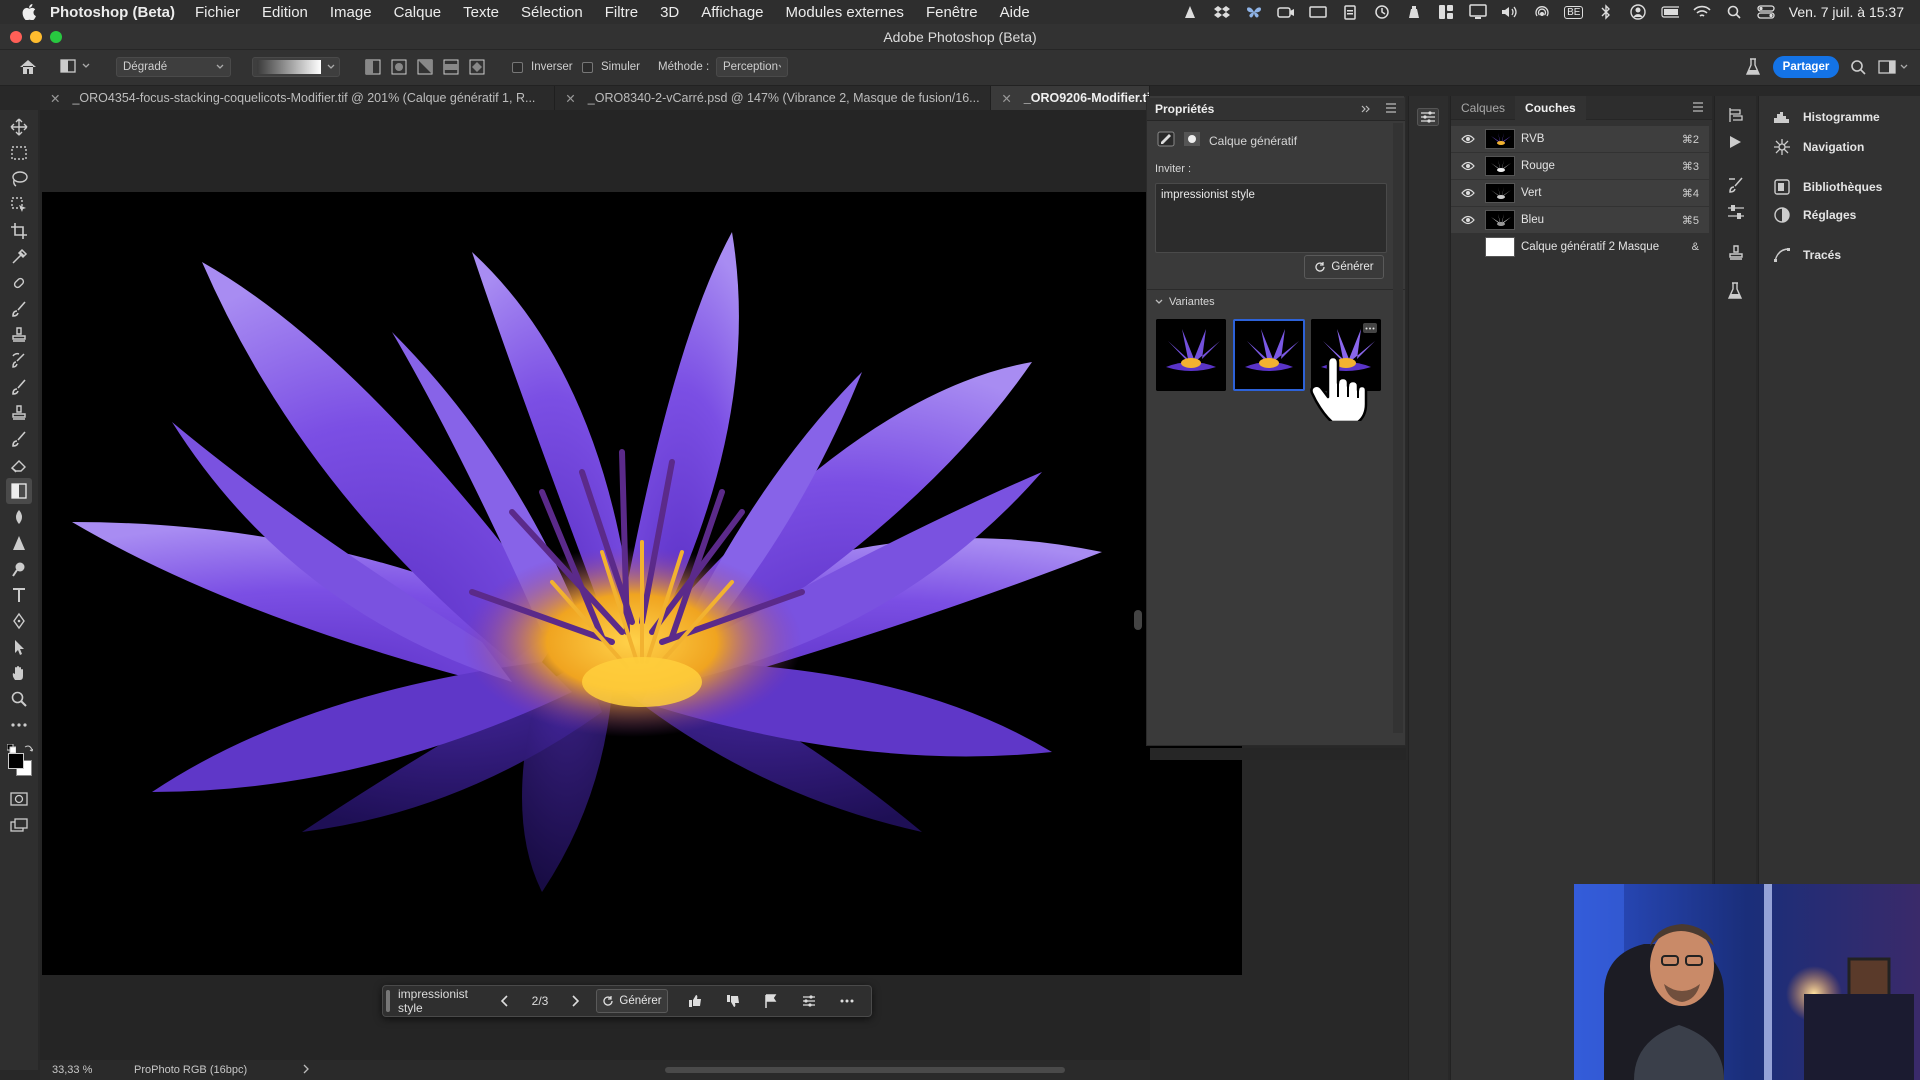 The height and width of the screenshot is (1080, 1920). What do you see at coordinates (1574, 12) in the screenshot?
I see `input-source-badge: BE` at bounding box center [1574, 12].